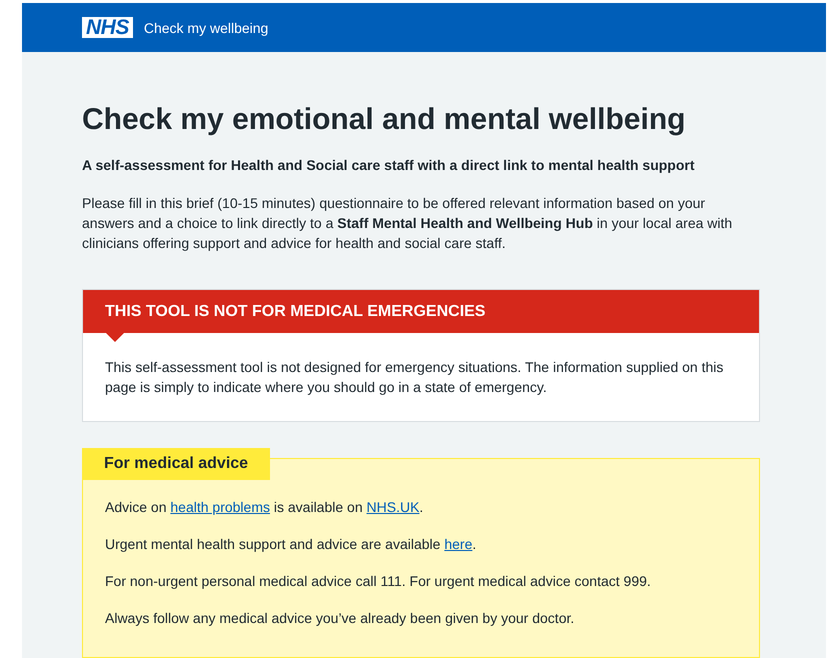 Image resolution: width=833 pixels, height=658 pixels. What do you see at coordinates (393, 507) in the screenshot?
I see `advice-link: NHS.UK` at bounding box center [393, 507].